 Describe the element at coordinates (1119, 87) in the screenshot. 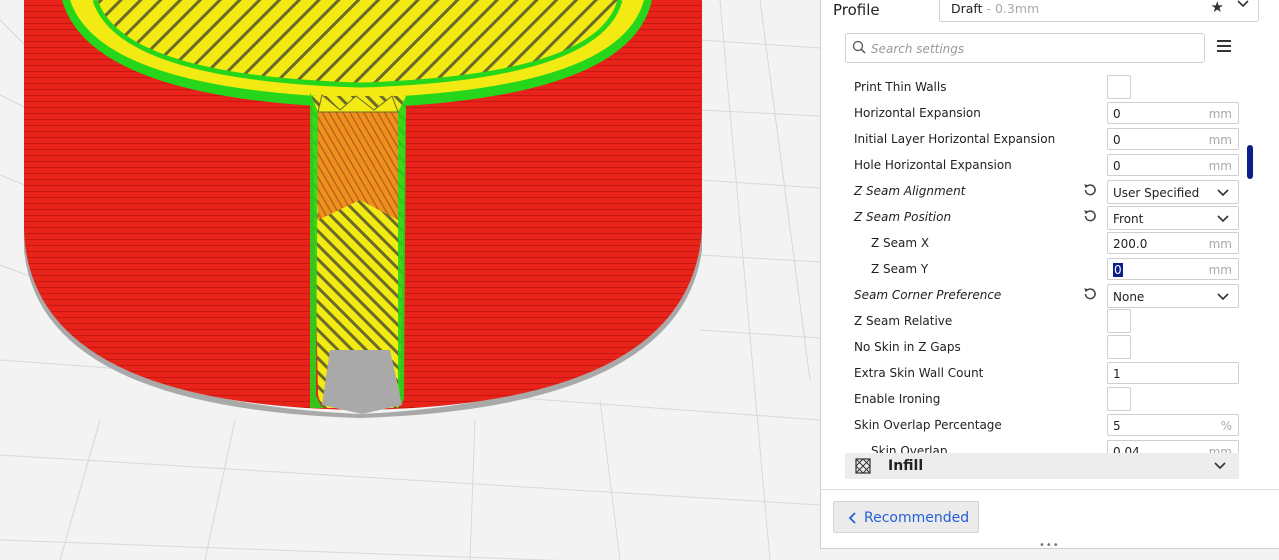

I see `print-thin-walls-checkbox` at that location.